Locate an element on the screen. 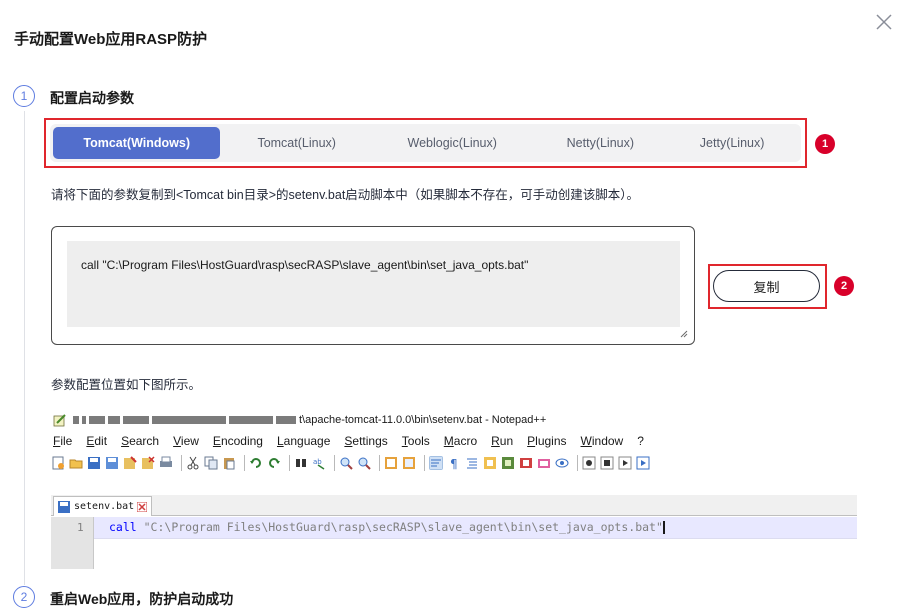  close-file-icon is located at coordinates (130, 463).